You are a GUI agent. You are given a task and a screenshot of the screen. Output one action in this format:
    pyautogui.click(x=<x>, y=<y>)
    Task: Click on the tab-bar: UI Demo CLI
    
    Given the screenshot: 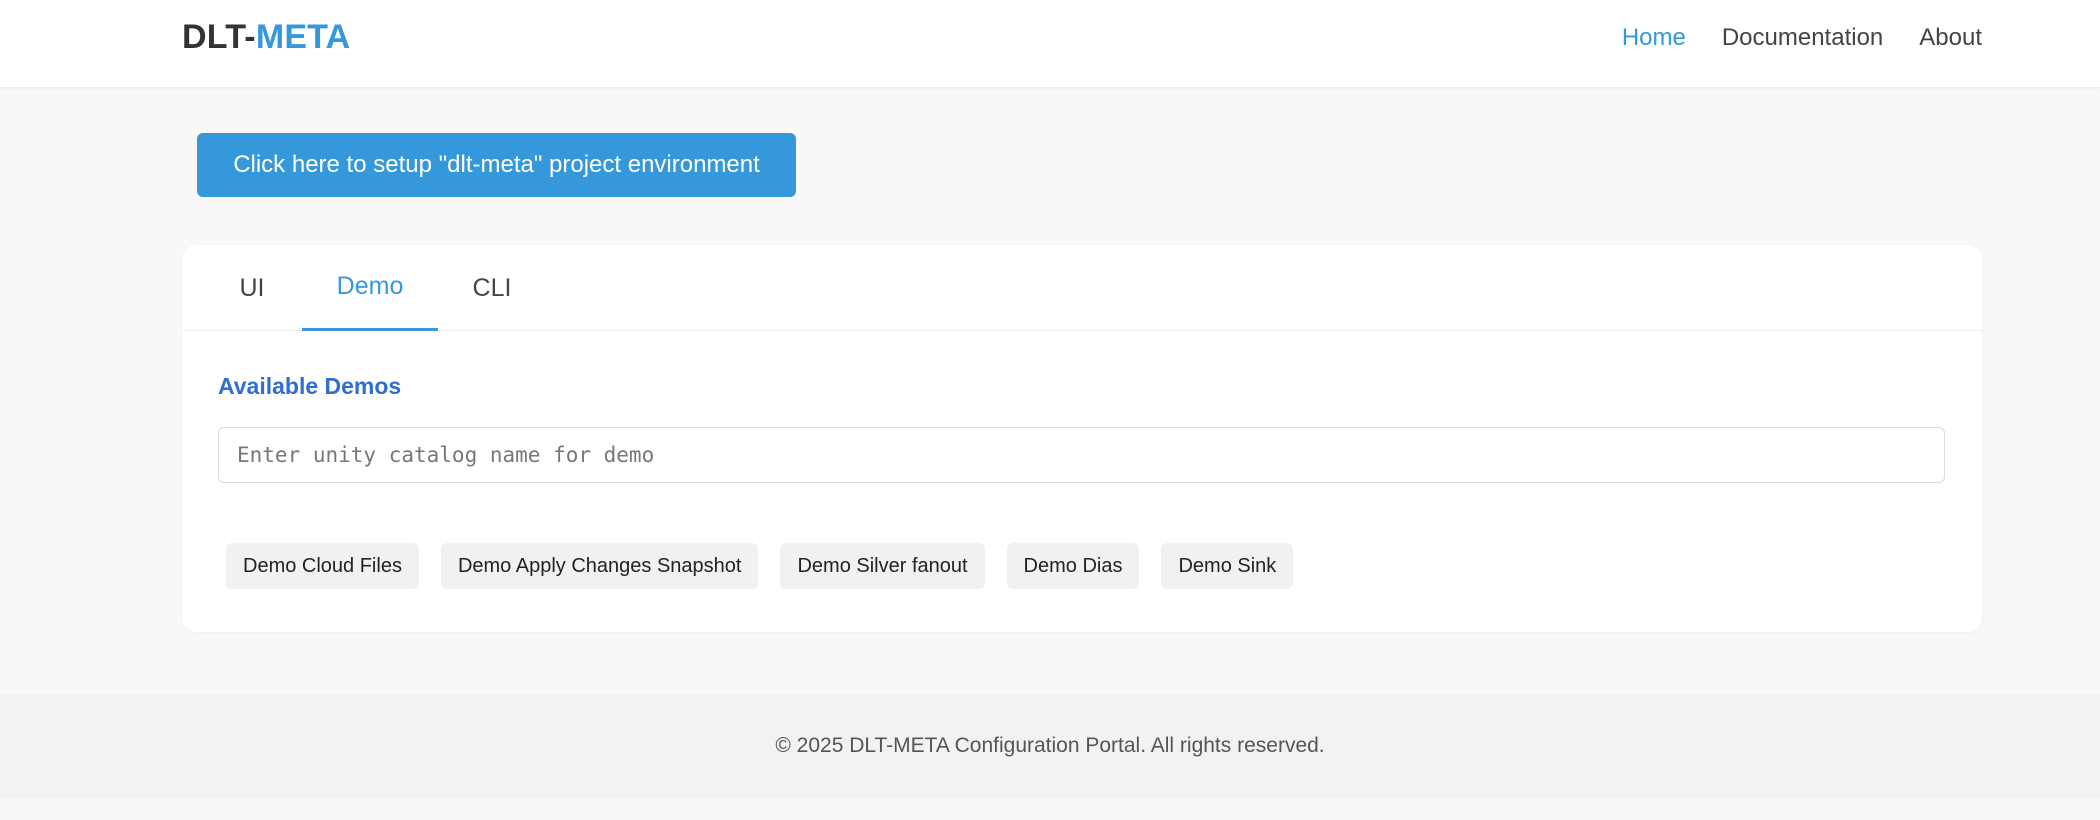 What is the action you would take?
    pyautogui.click(x=1082, y=288)
    